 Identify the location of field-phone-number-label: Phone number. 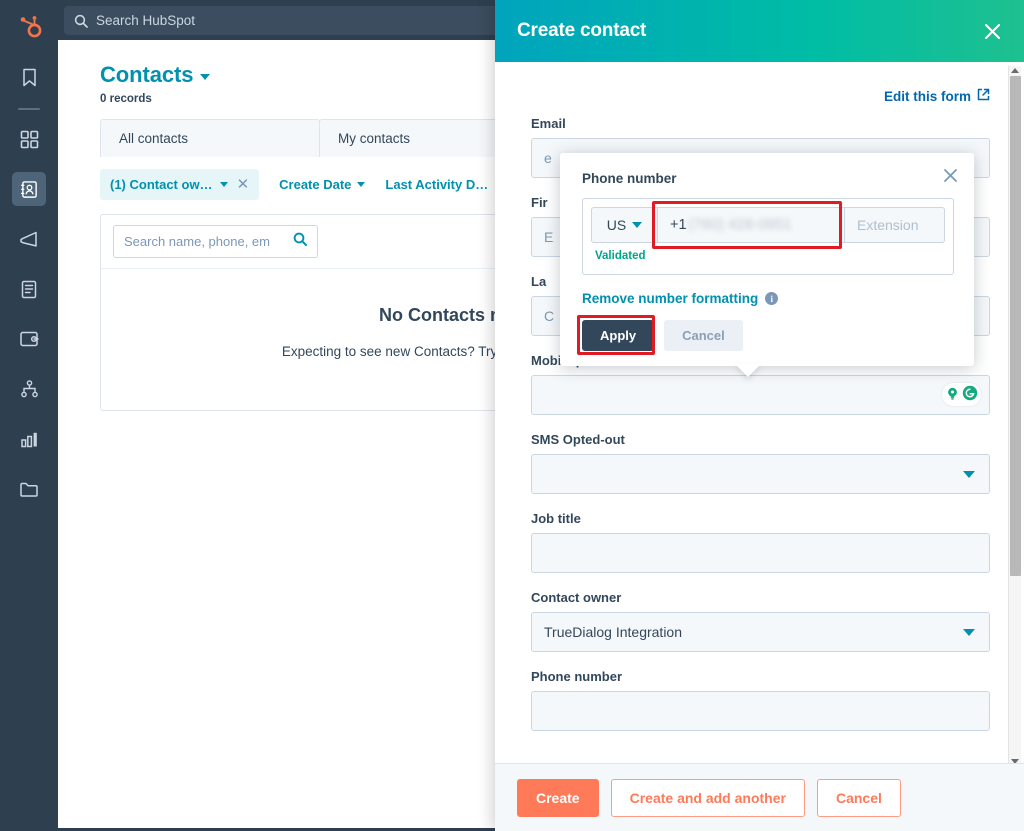
(577, 676).